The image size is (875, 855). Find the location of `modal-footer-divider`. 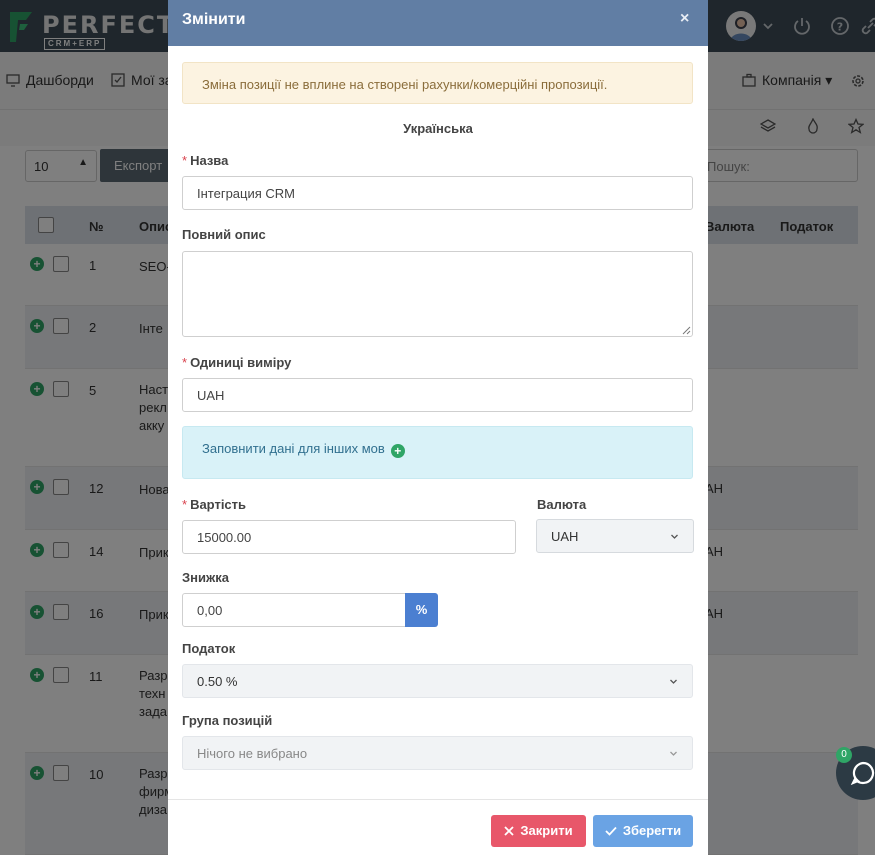

modal-footer-divider is located at coordinates (438, 799).